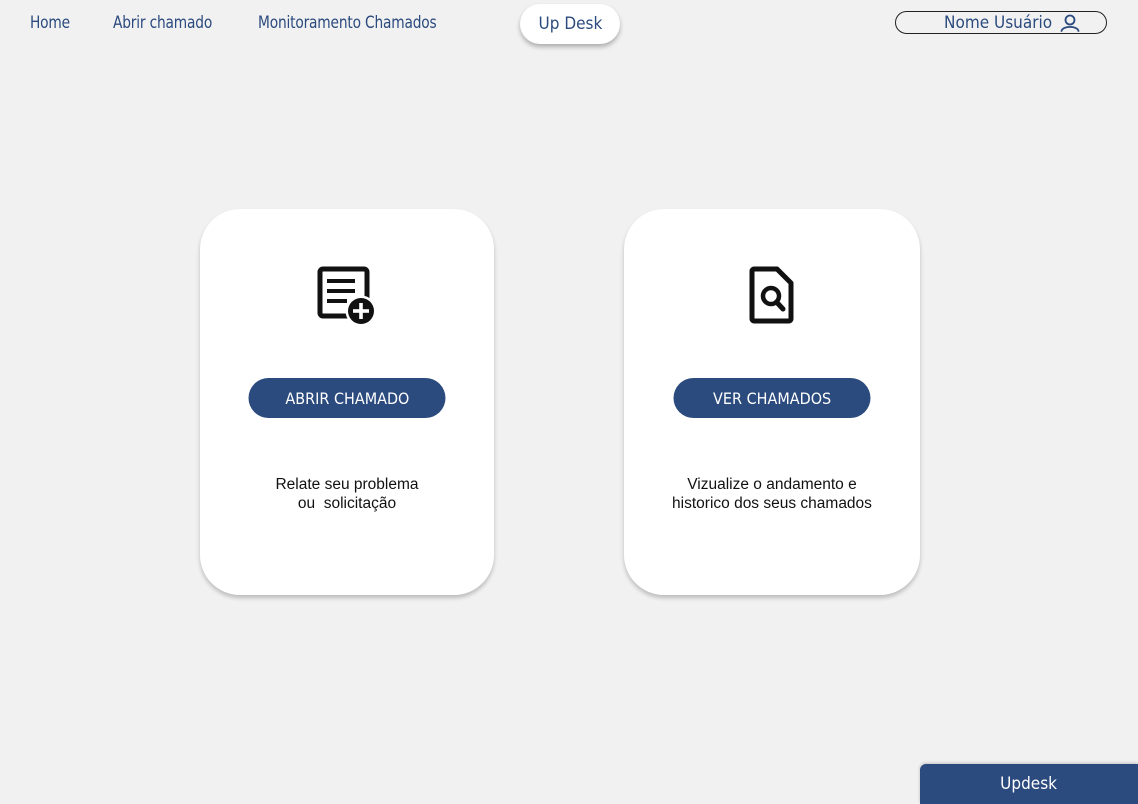  What do you see at coordinates (347, 299) in the screenshot?
I see `document-add-icon` at bounding box center [347, 299].